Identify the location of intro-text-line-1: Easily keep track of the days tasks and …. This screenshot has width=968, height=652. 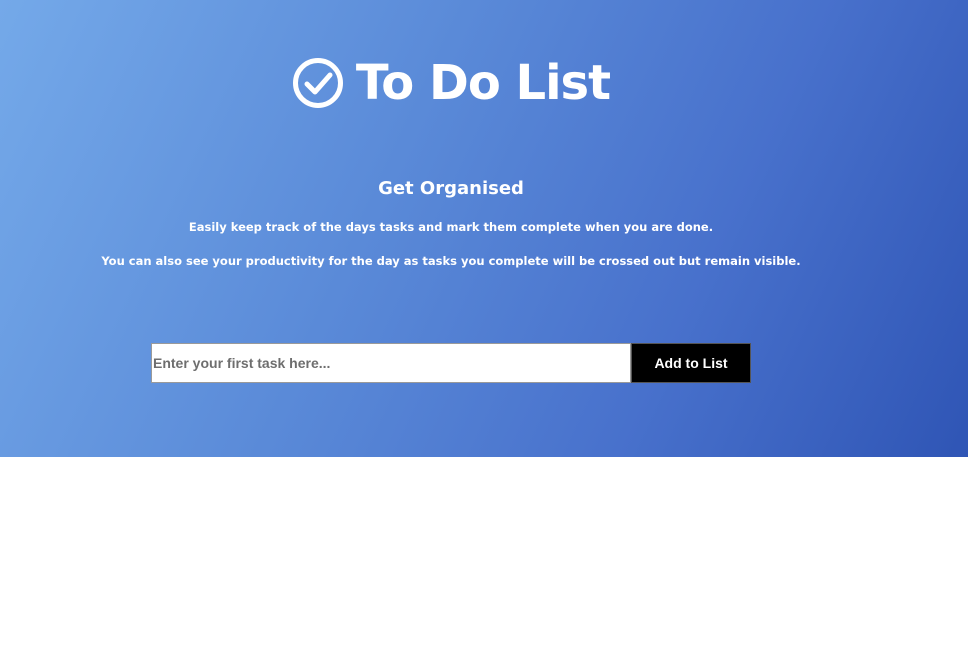
(451, 227).